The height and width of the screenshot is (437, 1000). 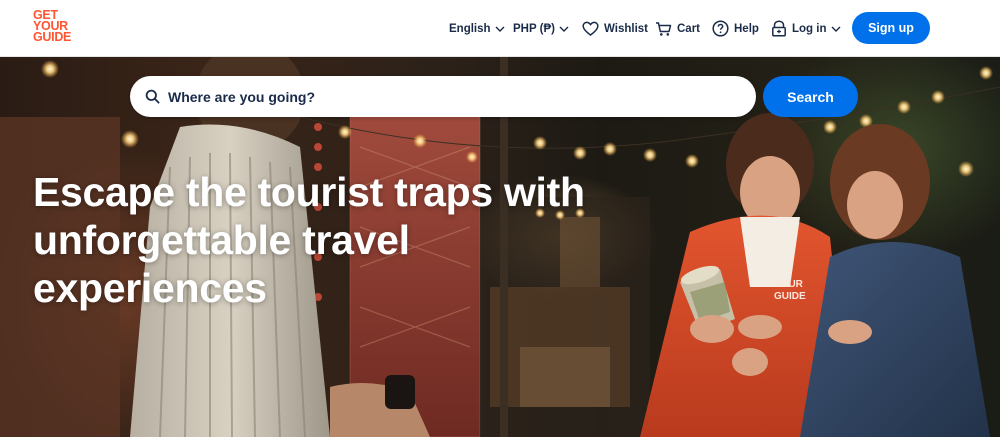 I want to click on cart-link: Cart, so click(x=677, y=28).